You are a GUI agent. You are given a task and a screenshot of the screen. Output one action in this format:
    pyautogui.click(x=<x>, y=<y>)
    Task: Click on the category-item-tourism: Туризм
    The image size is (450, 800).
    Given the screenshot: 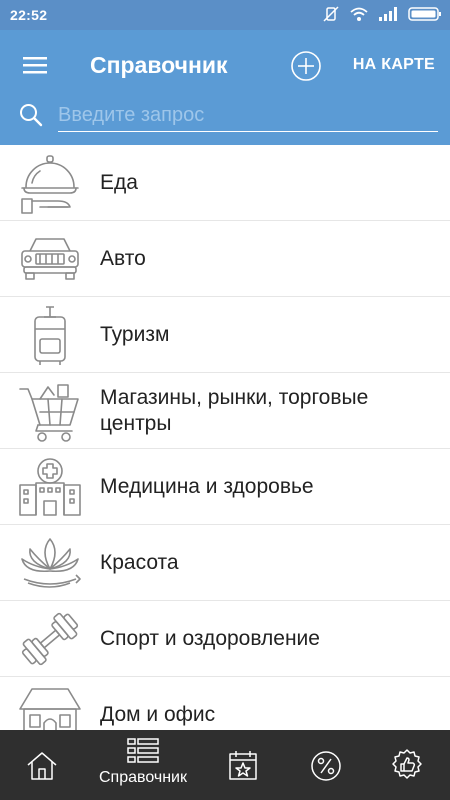 What is the action you would take?
    pyautogui.click(x=225, y=335)
    